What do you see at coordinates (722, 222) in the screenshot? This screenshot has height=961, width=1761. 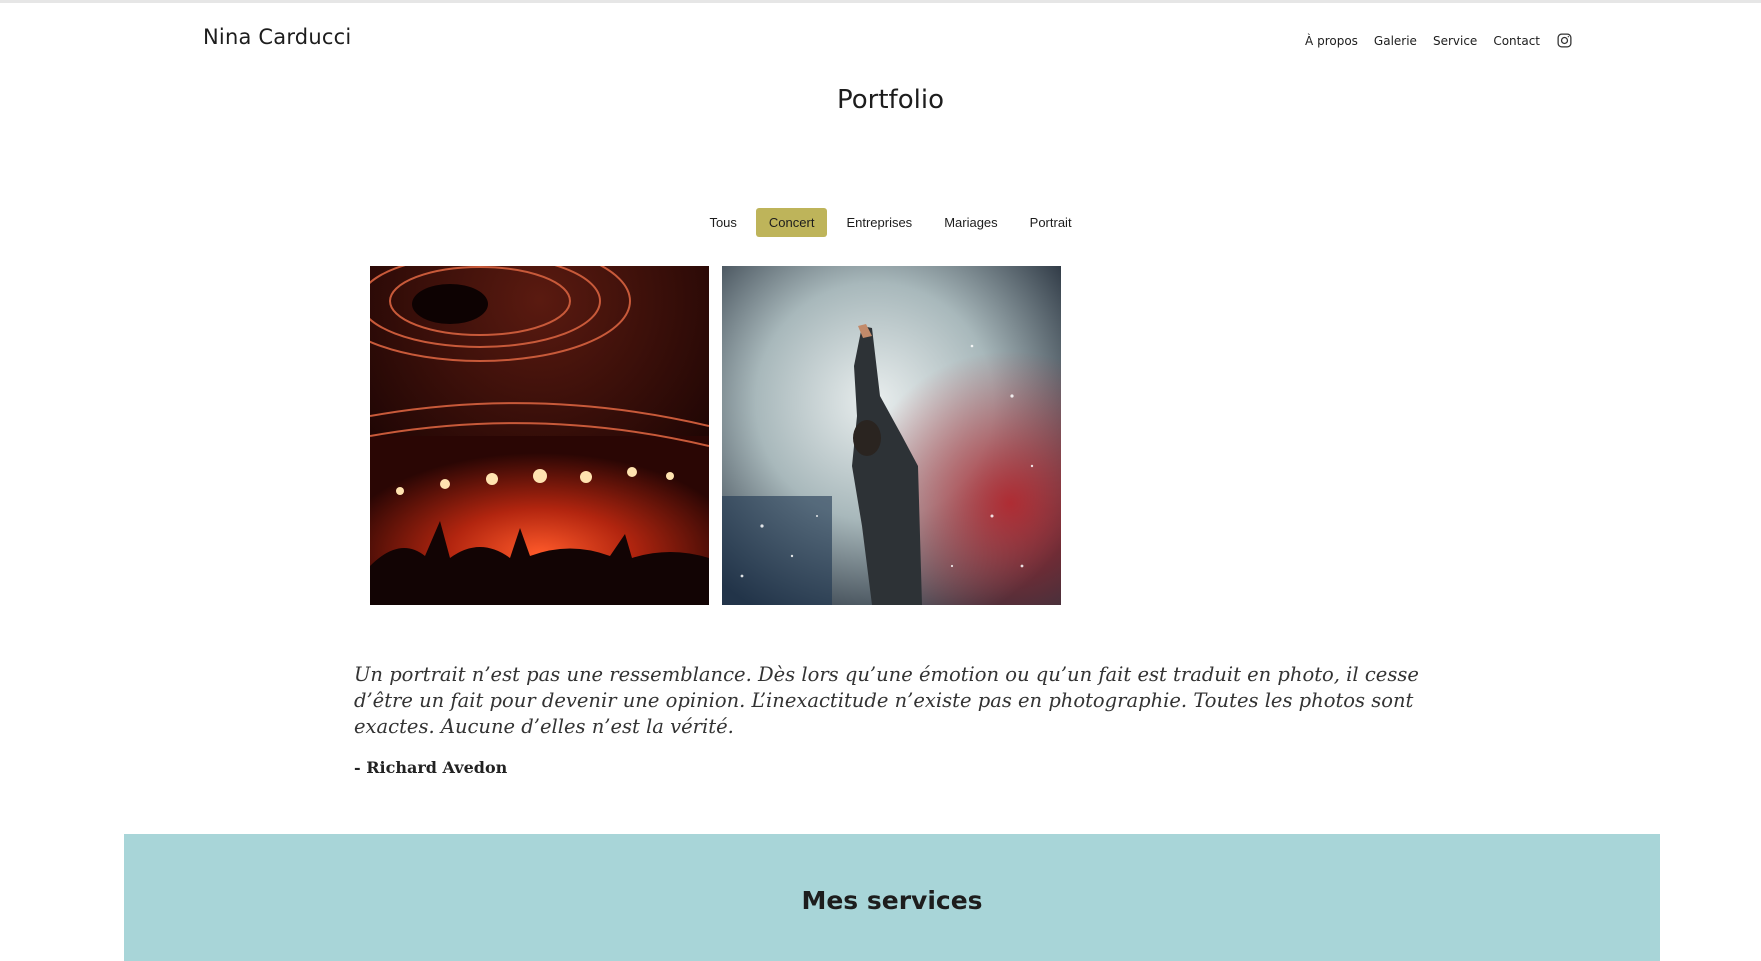 I see `filter-tous: Tous` at bounding box center [722, 222].